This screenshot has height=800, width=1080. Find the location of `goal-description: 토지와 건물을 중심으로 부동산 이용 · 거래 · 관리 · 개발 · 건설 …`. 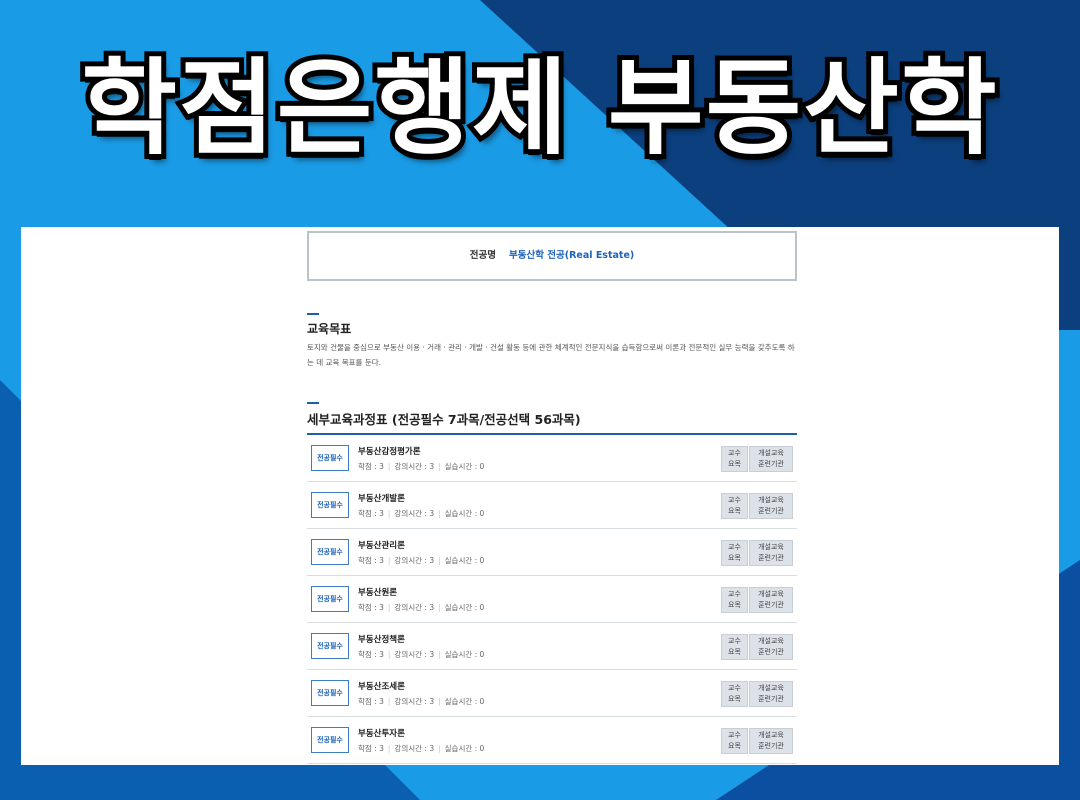

goal-description: 토지와 건물을 중심으로 부동산 이용 · 거래 · 관리 · 개발 · 건설 … is located at coordinates (551, 355).